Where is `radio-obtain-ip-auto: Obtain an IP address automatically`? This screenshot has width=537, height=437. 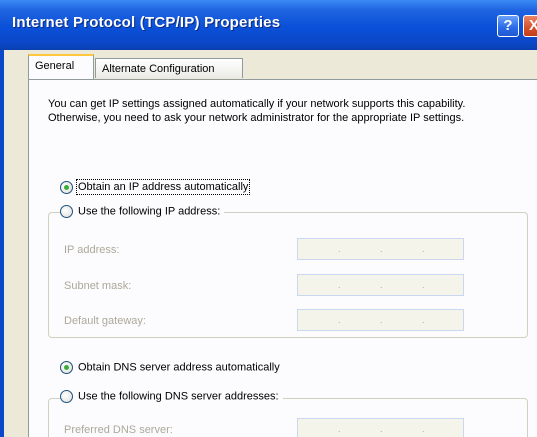 radio-obtain-ip-auto: Obtain an IP address automatically is located at coordinates (155, 187).